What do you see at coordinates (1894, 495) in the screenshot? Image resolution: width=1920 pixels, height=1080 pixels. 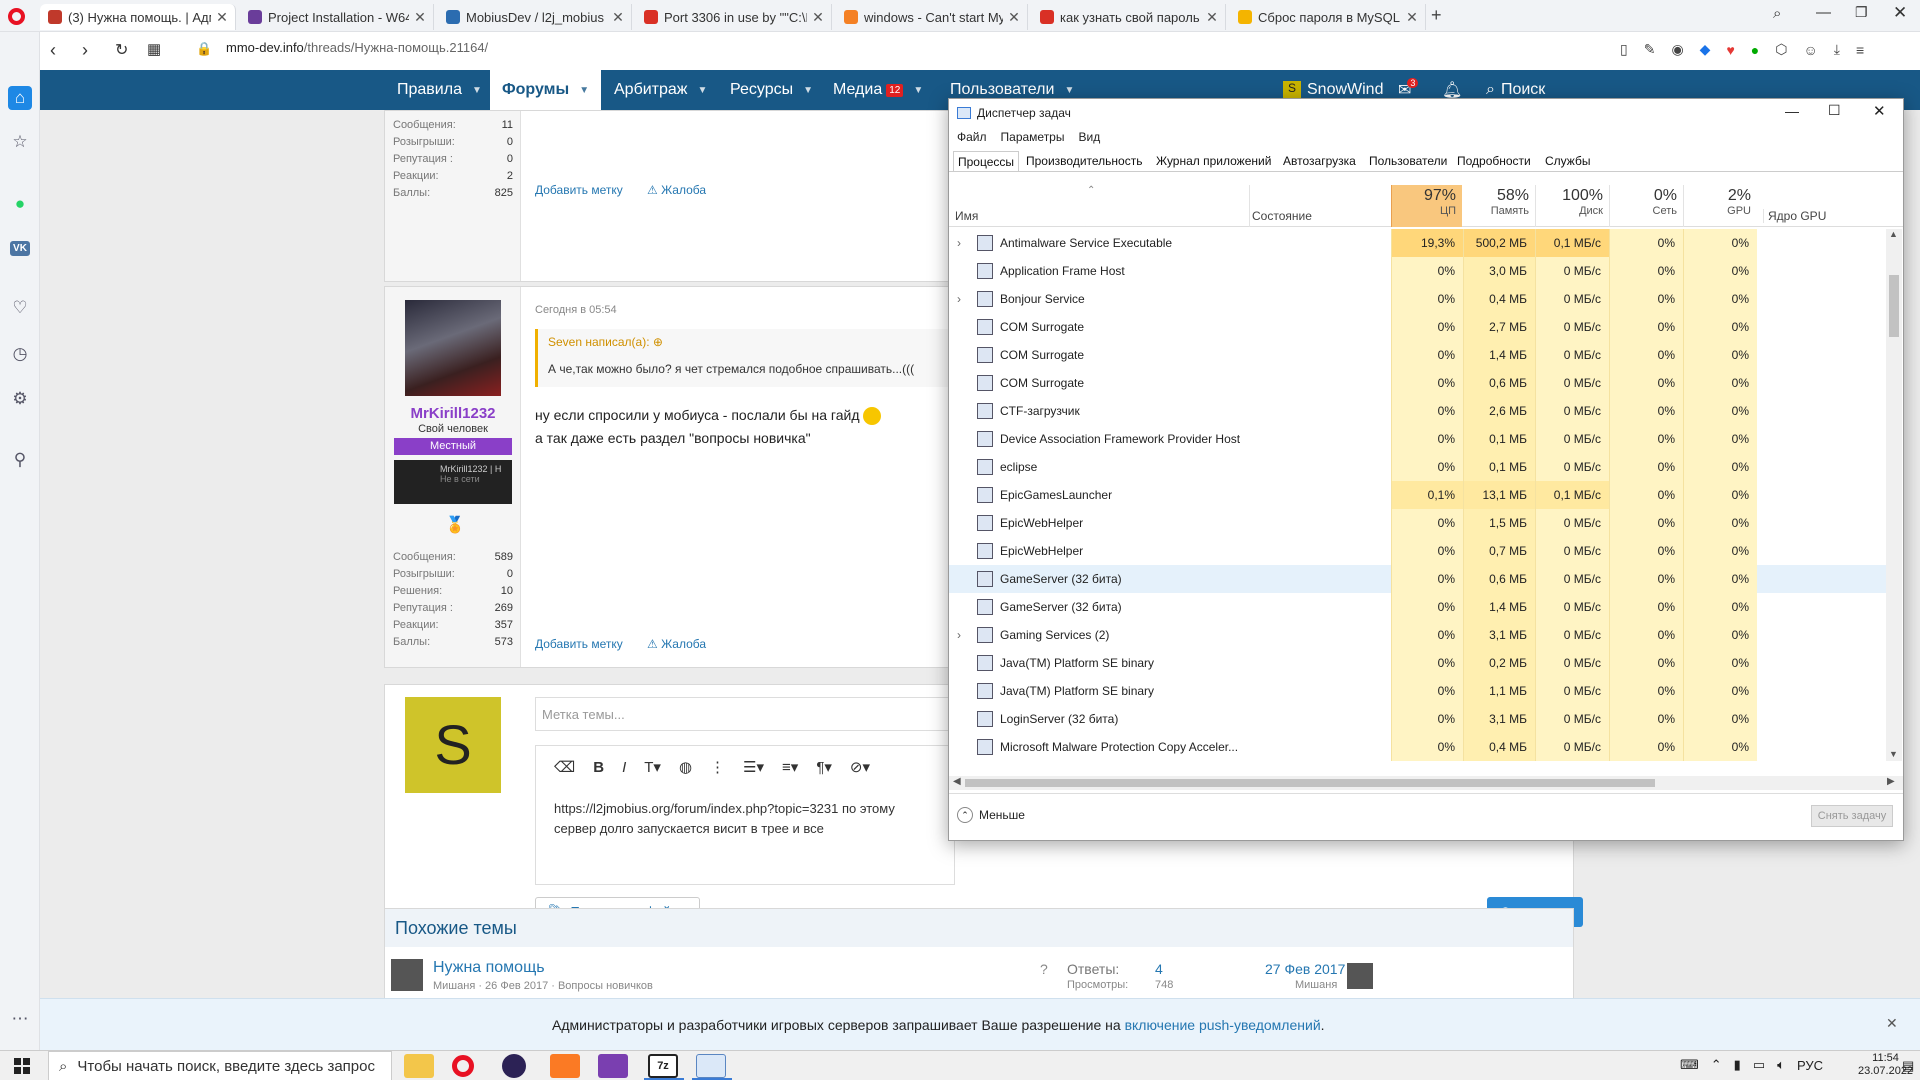 I see `vertical-scrollbar: ▲ ▼` at bounding box center [1894, 495].